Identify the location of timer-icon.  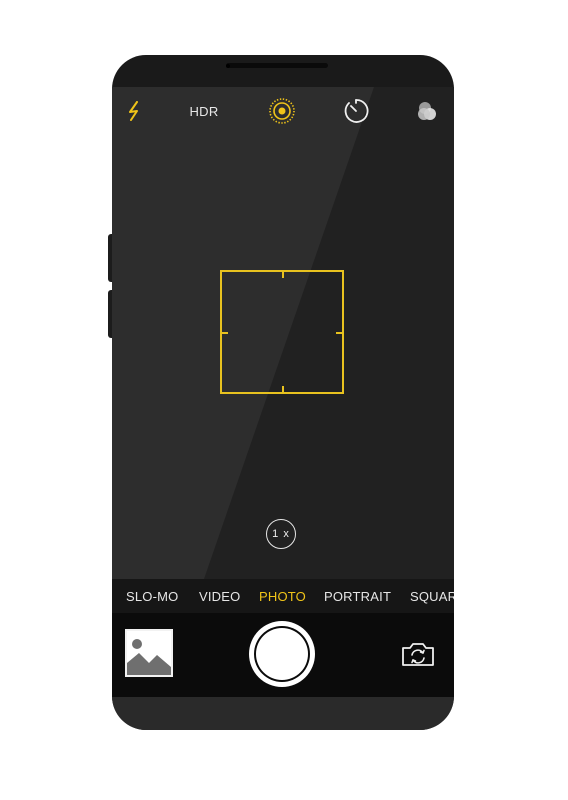
(356, 111).